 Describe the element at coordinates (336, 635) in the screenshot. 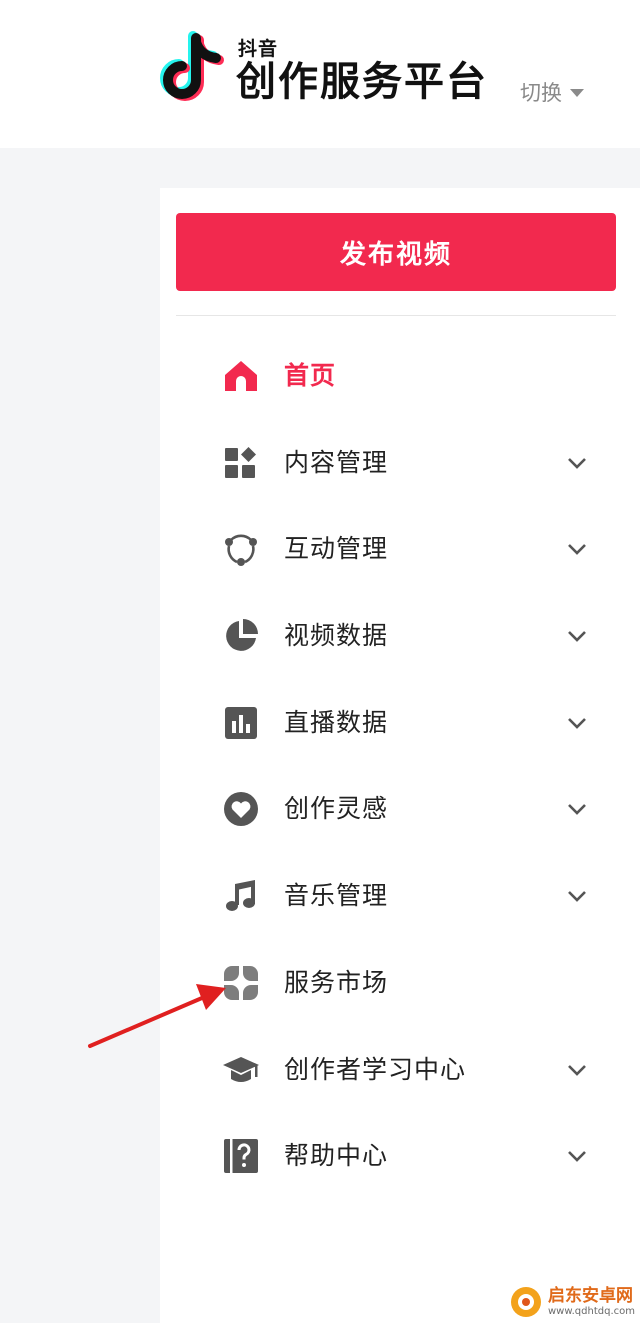

I see `sidebar-item-label: 视频数据` at that location.